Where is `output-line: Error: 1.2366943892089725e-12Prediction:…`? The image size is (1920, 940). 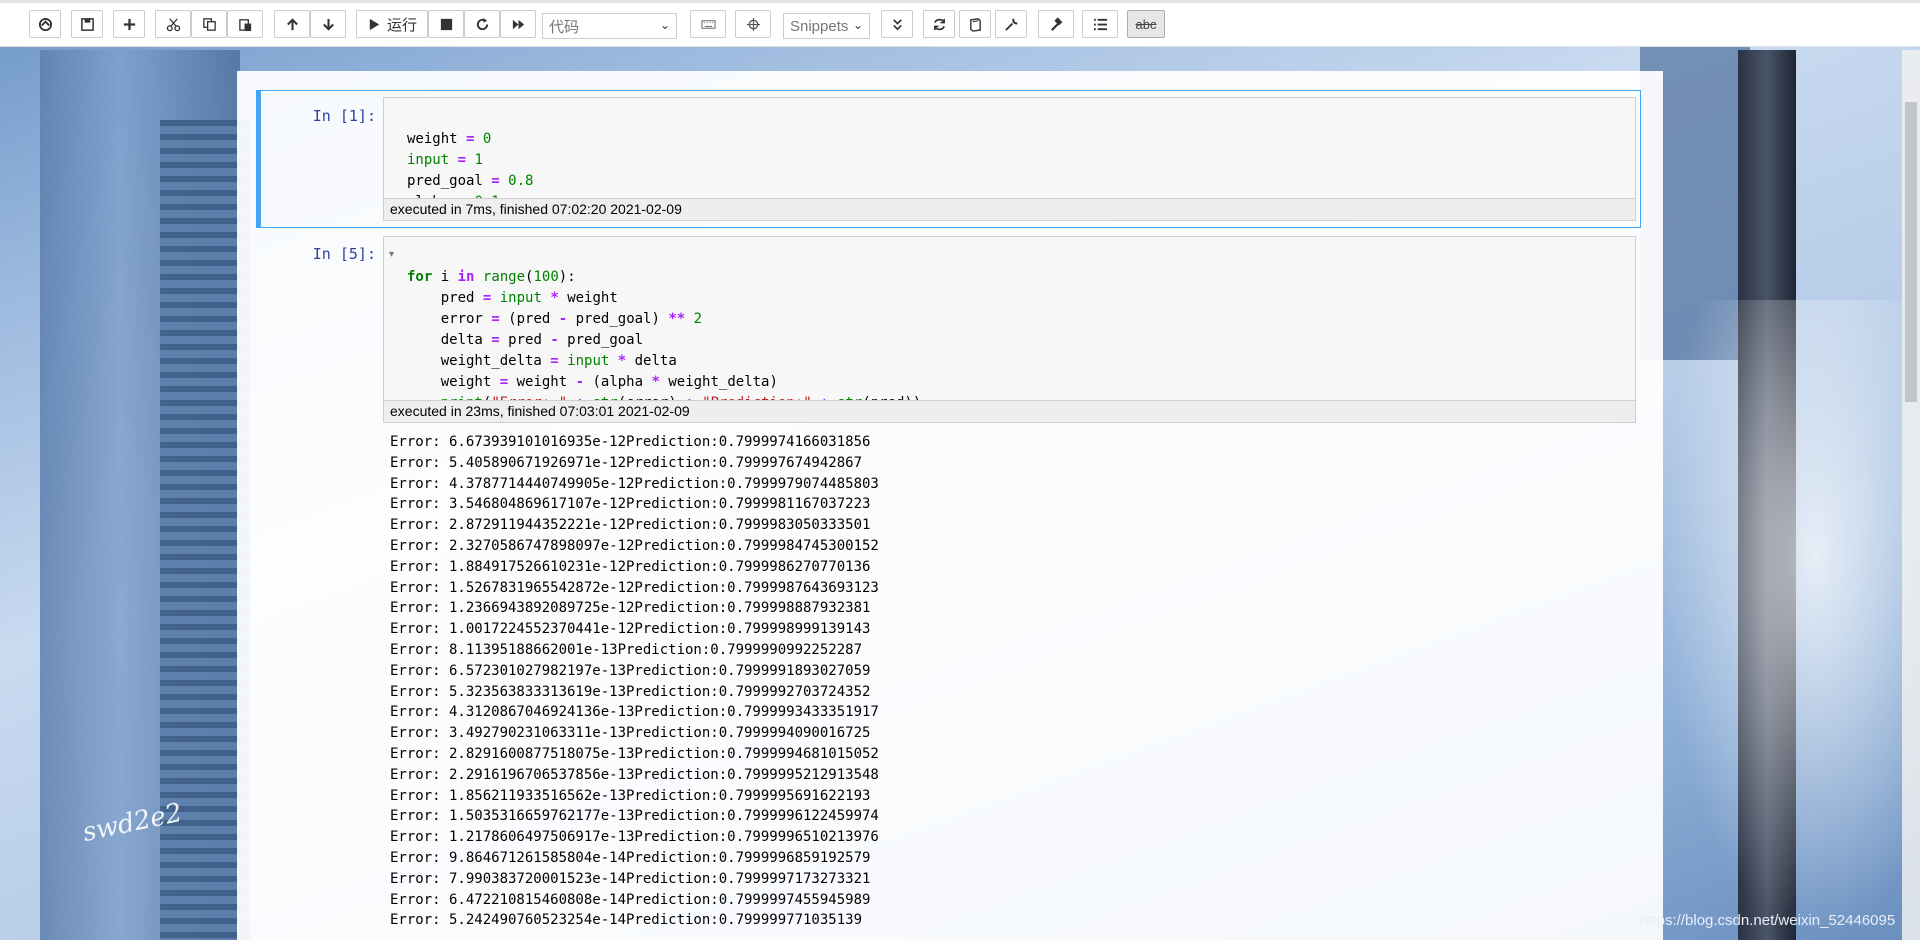
output-line: Error: 1.2366943892089725e-12Prediction:… is located at coordinates (630, 608).